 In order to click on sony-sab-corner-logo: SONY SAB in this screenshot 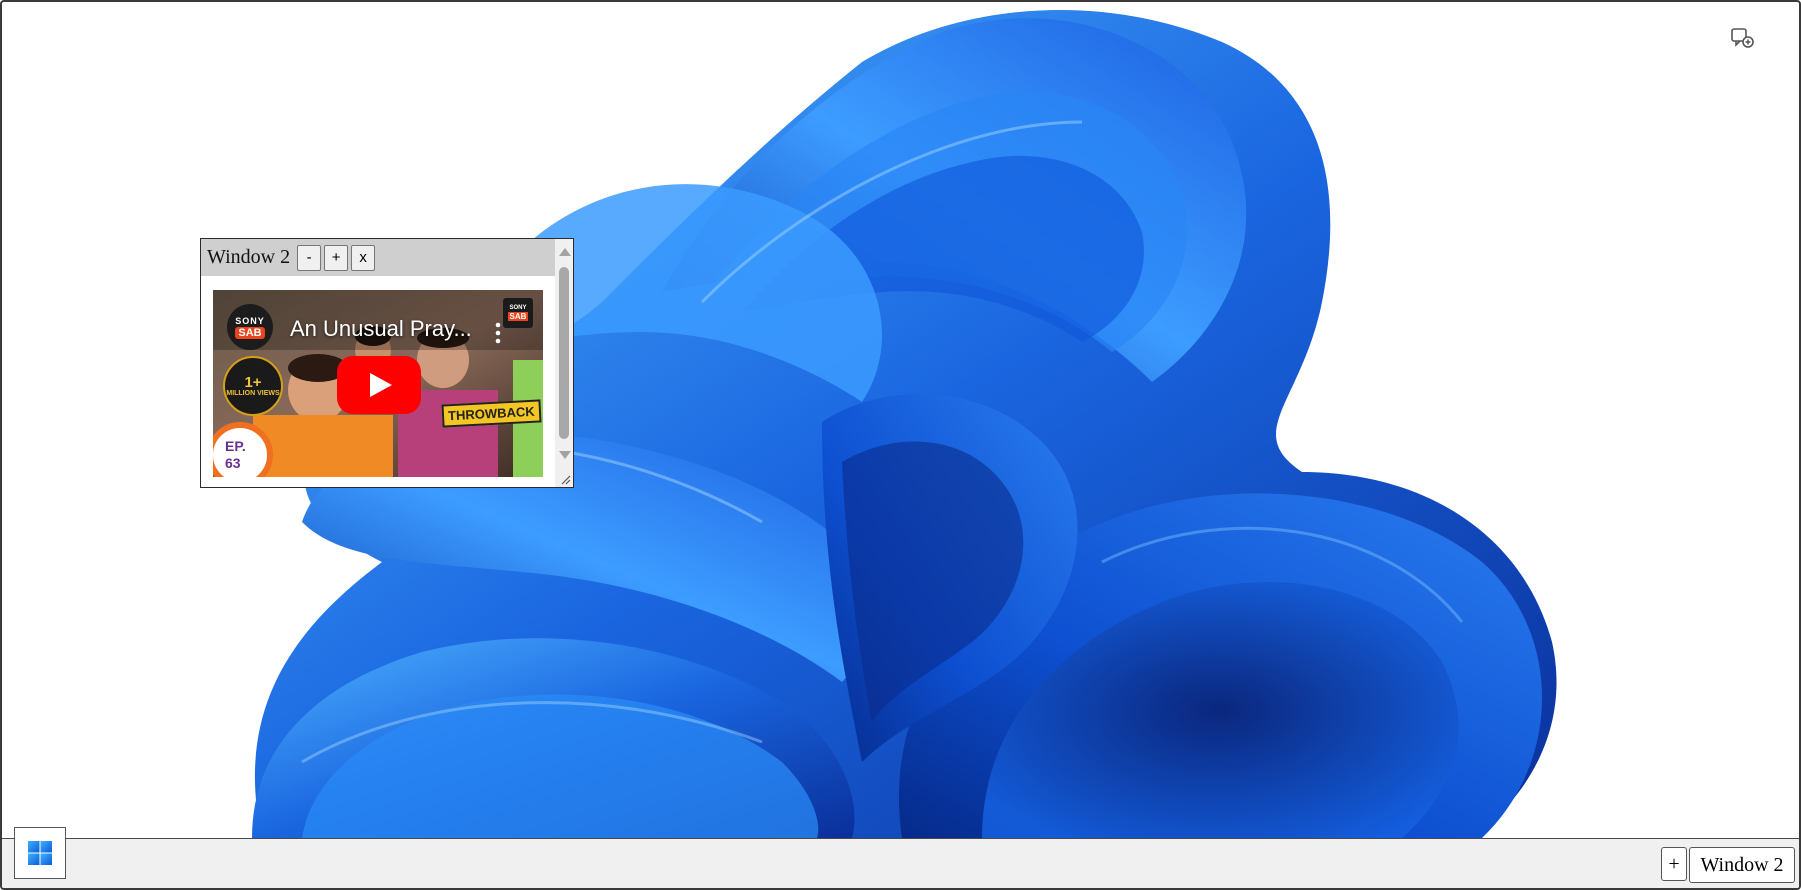, I will do `click(518, 313)`.